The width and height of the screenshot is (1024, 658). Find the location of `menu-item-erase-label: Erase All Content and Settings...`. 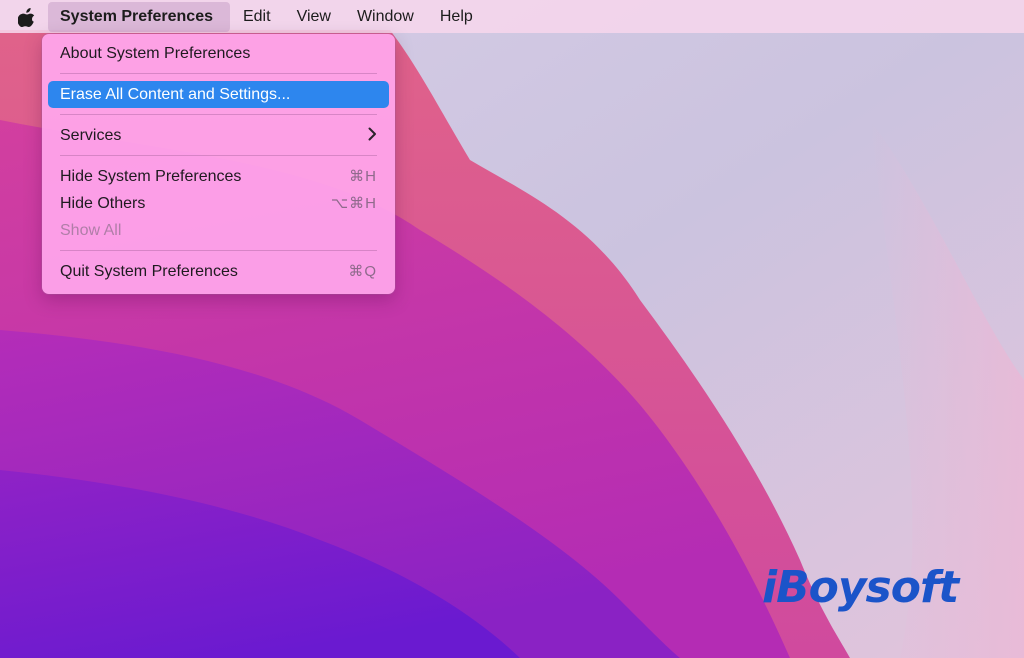

menu-item-erase-label: Erase All Content and Settings... is located at coordinates (175, 94).